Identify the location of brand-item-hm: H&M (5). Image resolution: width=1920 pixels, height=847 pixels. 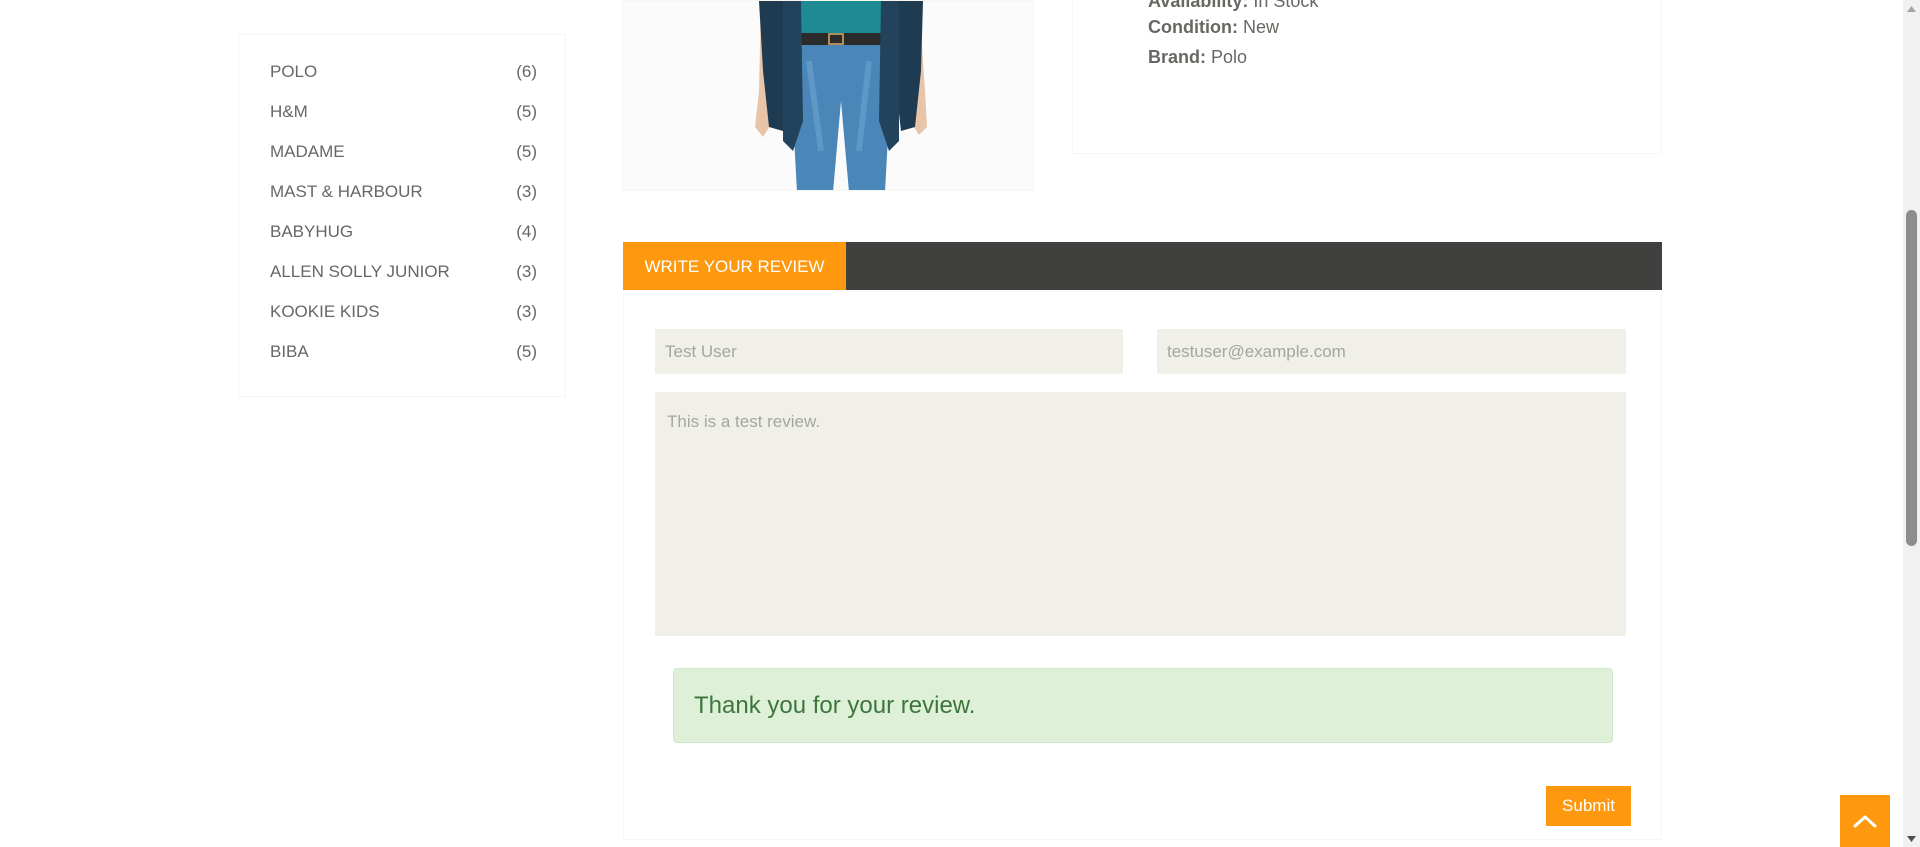
(403, 112).